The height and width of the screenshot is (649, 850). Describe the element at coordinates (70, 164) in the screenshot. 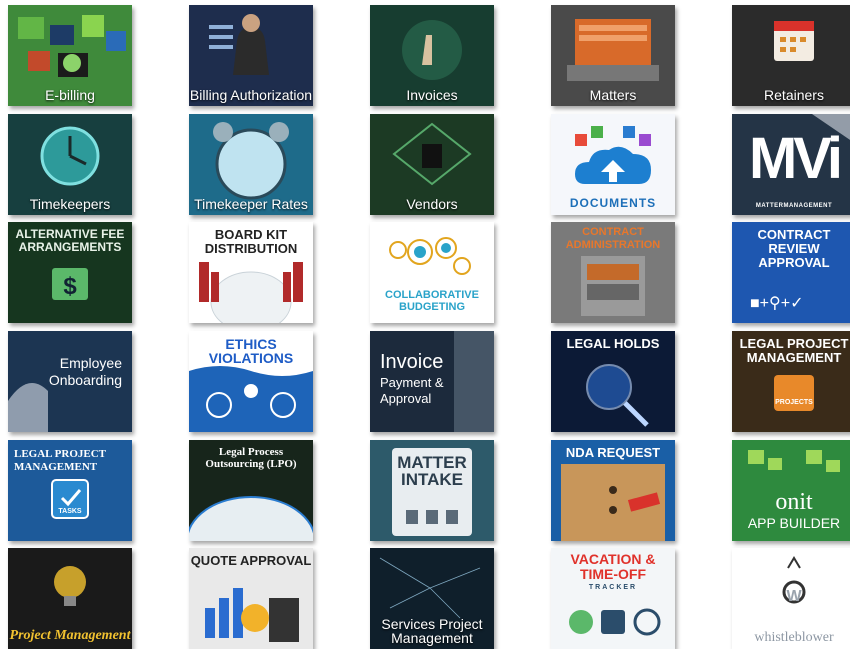

I see `tile-timekeepers: Timekeepers` at that location.